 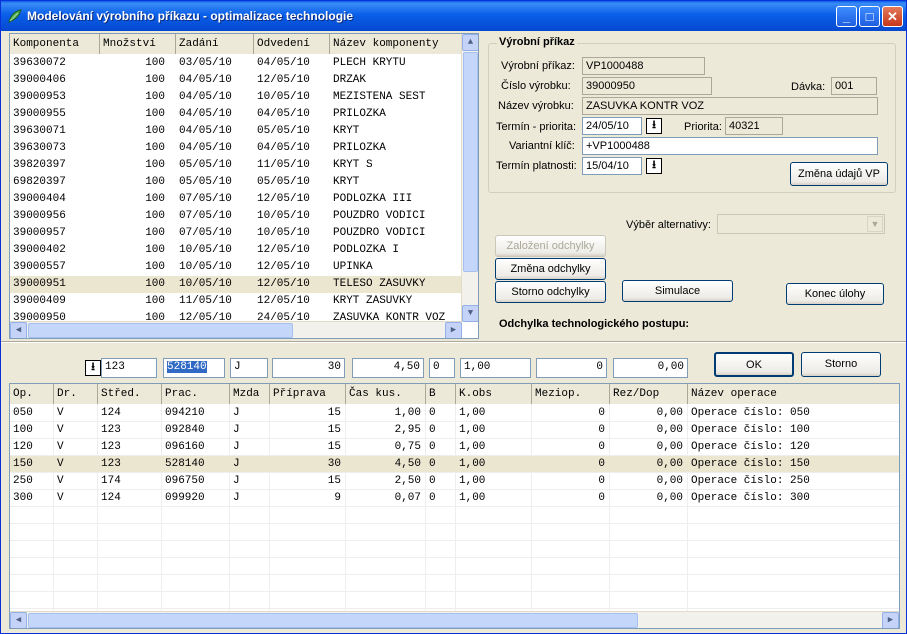 What do you see at coordinates (441, 394) in the screenshot?
I see `operations-column-header: B` at bounding box center [441, 394].